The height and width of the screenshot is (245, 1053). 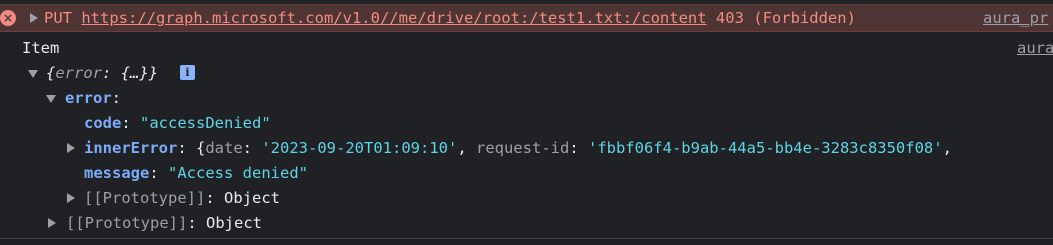 I want to click on inner-error-key: innerError, so click(x=131, y=148).